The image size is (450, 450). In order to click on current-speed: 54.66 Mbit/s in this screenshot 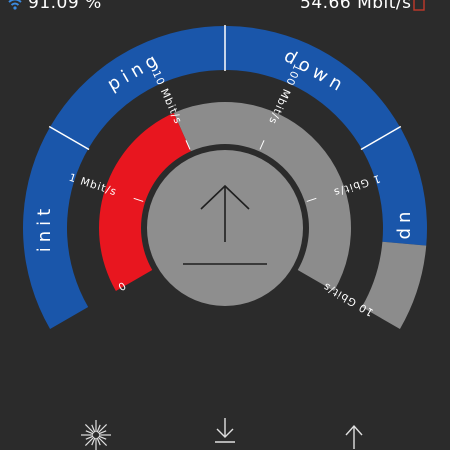, I will do `click(356, 6)`.